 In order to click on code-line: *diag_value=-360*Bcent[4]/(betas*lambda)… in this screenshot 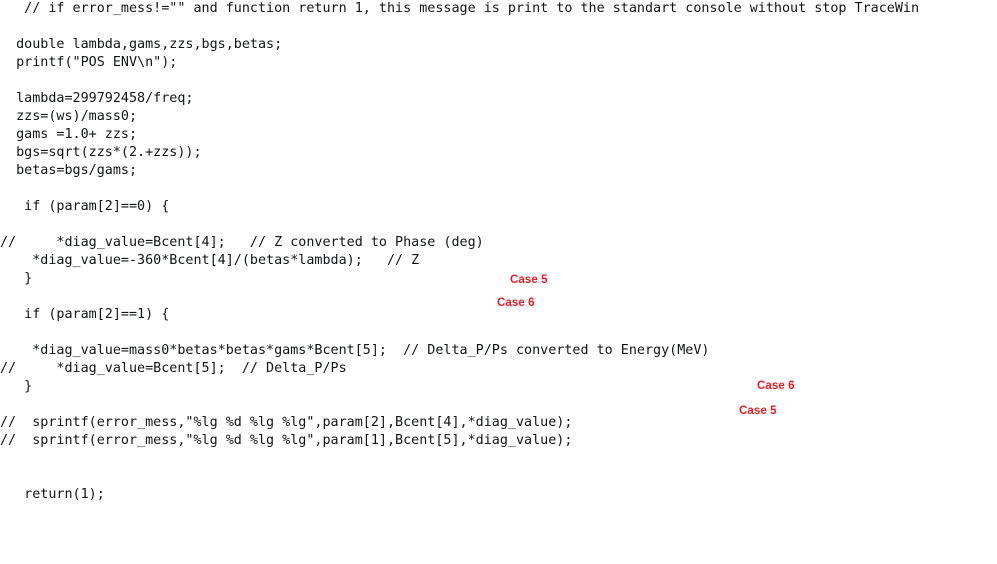, I will do `click(210, 260)`.